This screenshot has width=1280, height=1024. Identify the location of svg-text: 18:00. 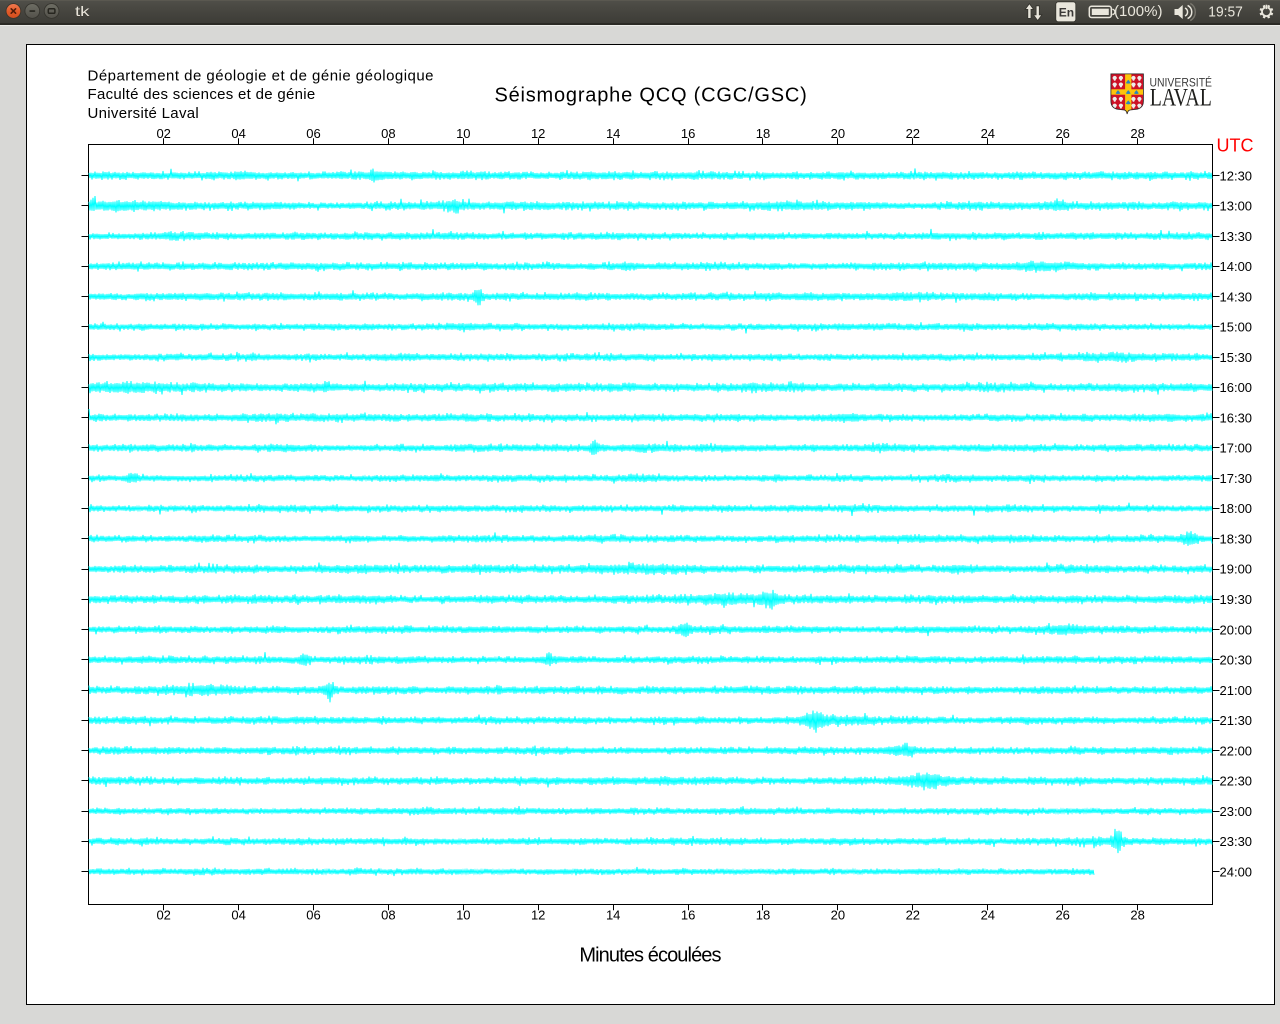
(1236, 508).